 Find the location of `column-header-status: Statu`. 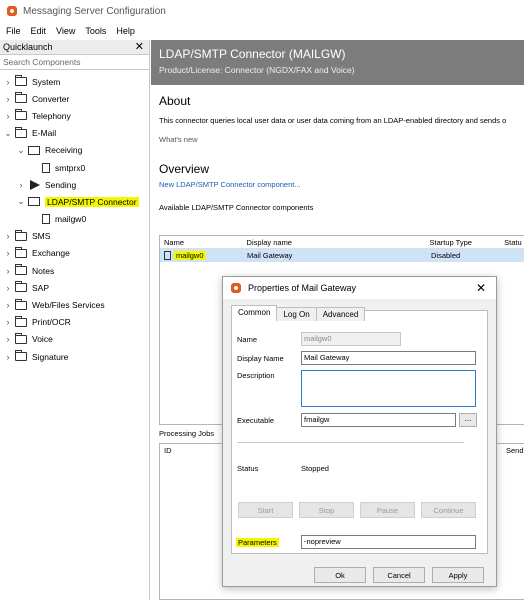

column-header-status: Statu is located at coordinates (514, 242).